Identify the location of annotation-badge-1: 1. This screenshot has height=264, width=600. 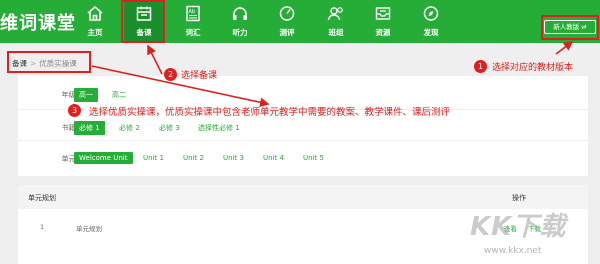
(480, 66).